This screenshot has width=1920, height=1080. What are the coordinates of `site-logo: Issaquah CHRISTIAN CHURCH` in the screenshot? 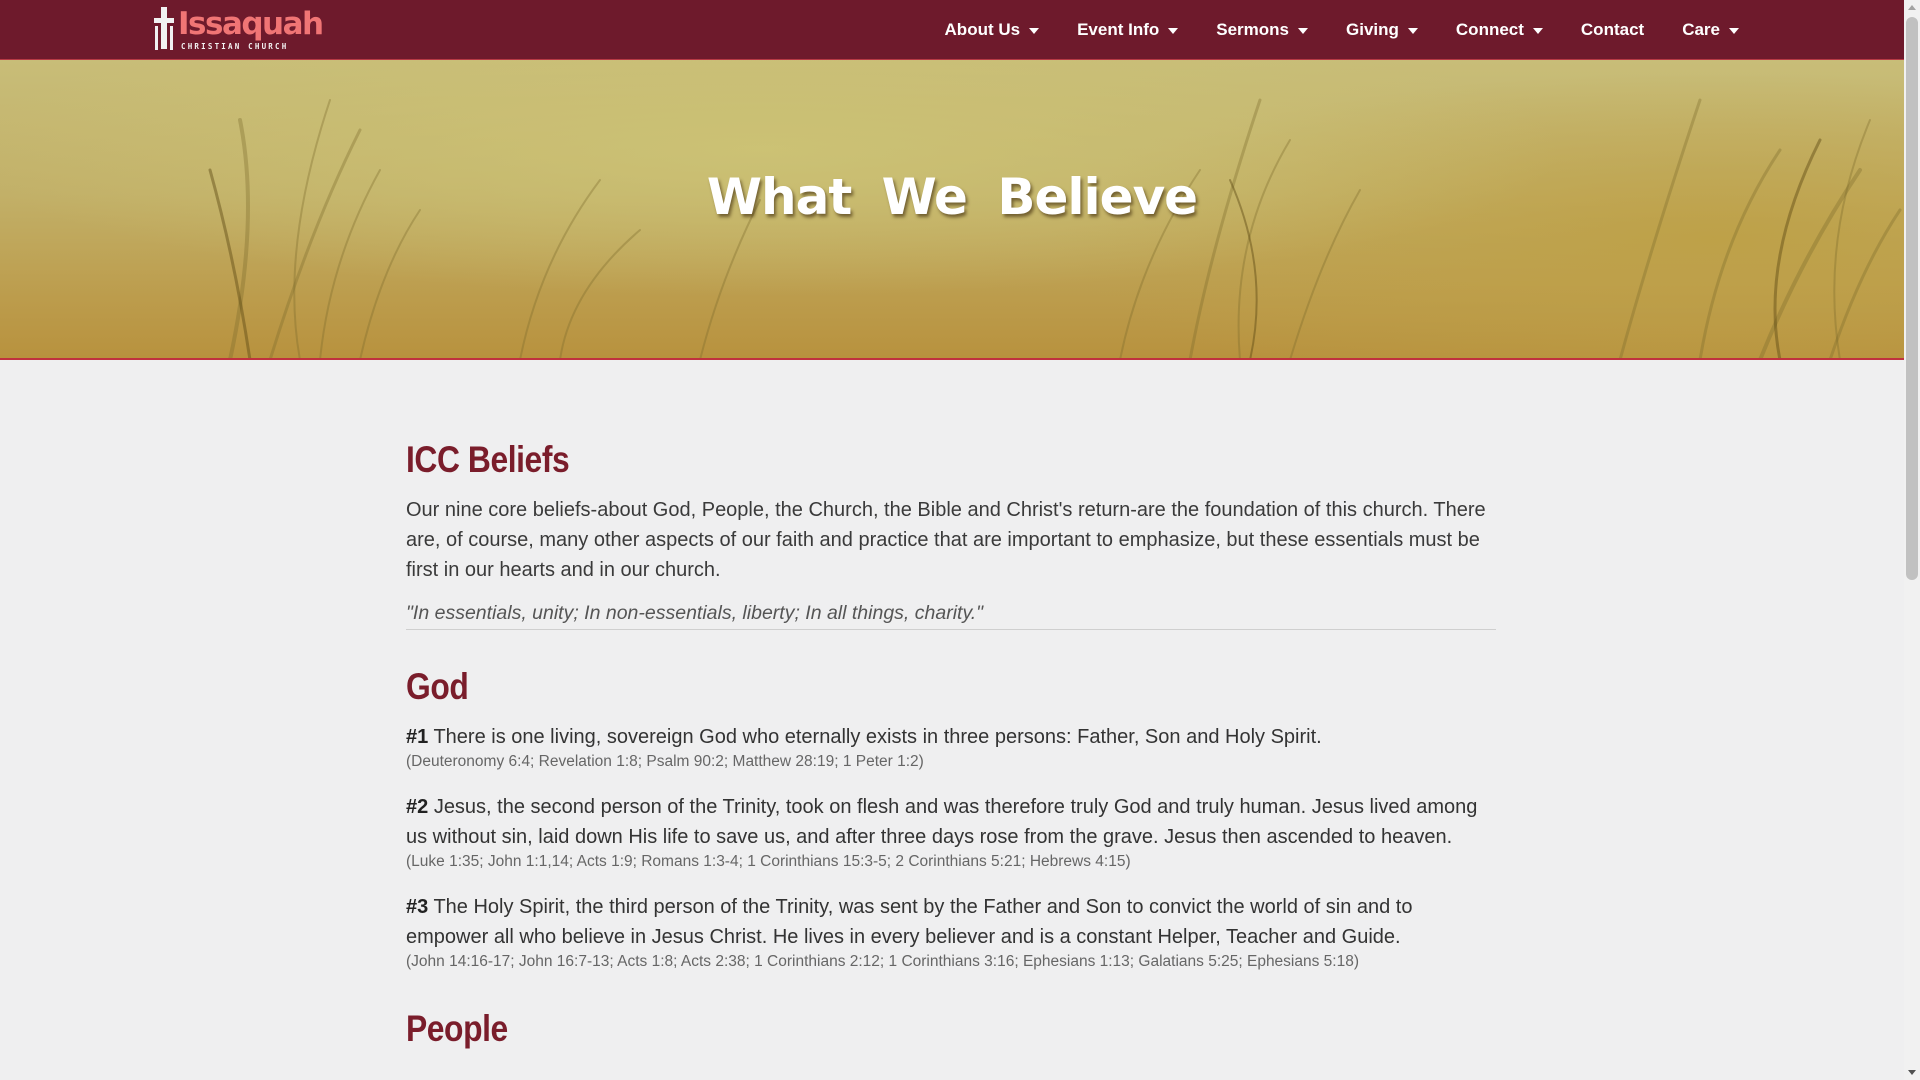 It's located at (238, 29).